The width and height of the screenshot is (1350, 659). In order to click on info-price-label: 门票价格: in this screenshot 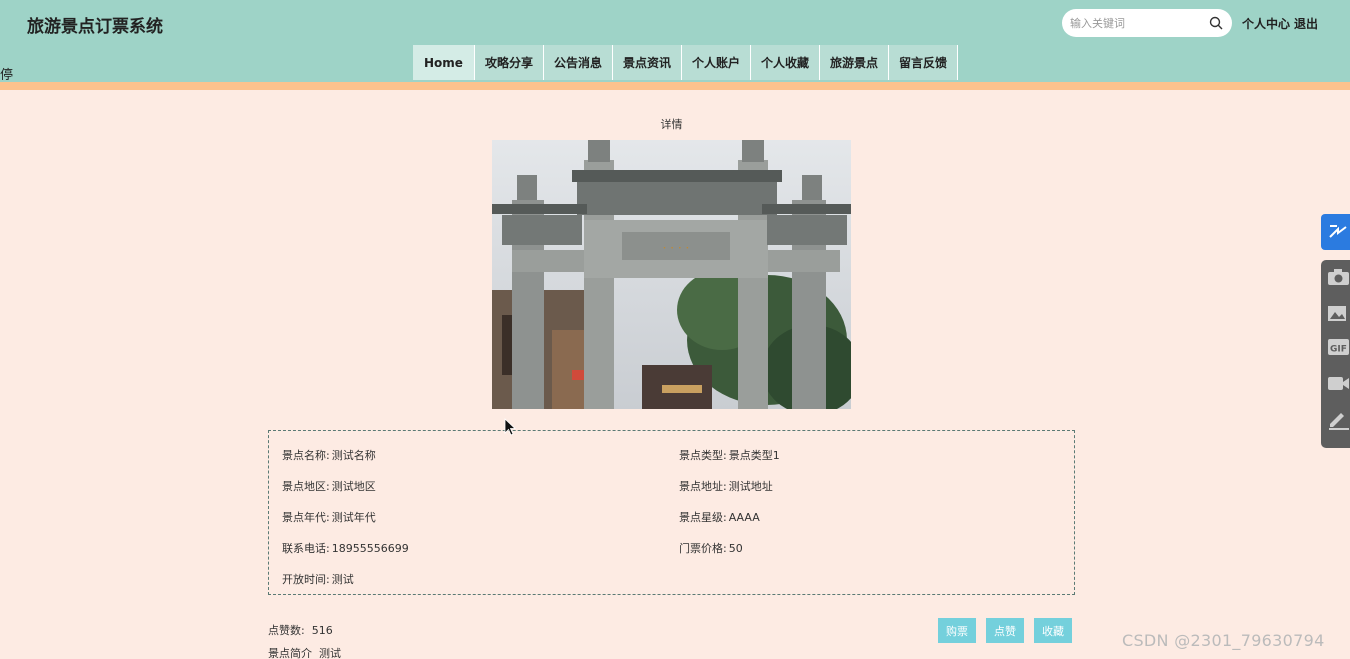, I will do `click(703, 548)`.